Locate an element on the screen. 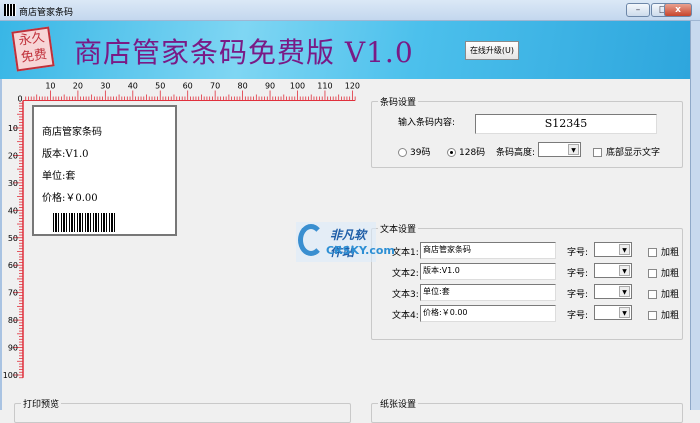 The width and height of the screenshot is (700, 423). crsky-logo-icon is located at coordinates (311, 240).